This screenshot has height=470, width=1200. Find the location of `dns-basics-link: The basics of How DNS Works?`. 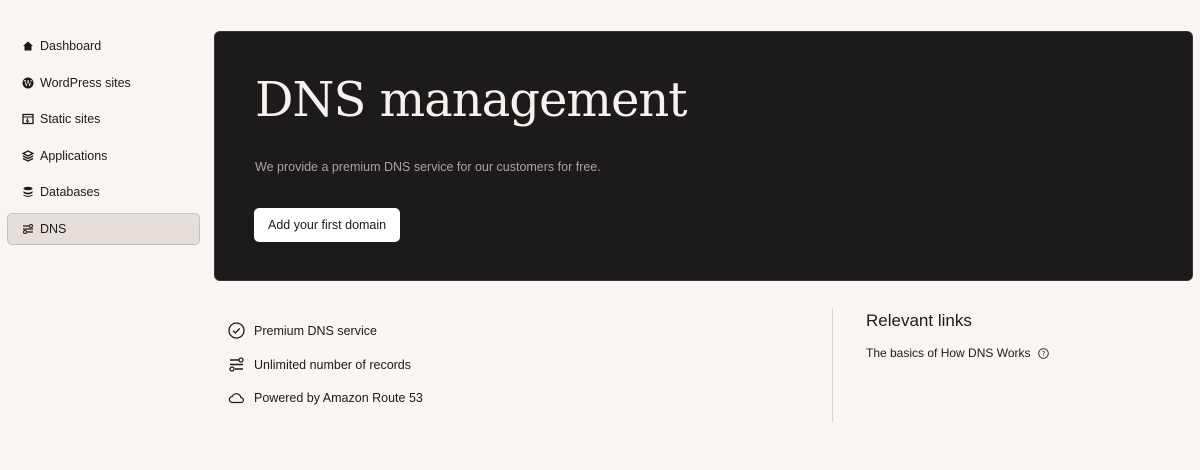

dns-basics-link: The basics of How DNS Works? is located at coordinates (957, 353).